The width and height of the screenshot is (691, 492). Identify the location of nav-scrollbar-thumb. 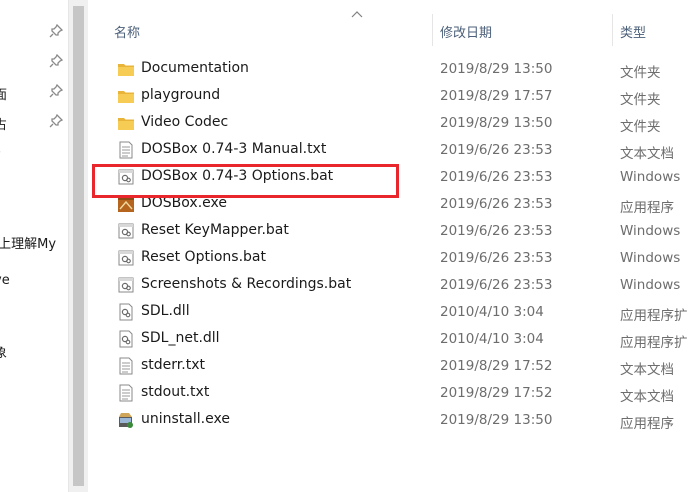
(78, 246).